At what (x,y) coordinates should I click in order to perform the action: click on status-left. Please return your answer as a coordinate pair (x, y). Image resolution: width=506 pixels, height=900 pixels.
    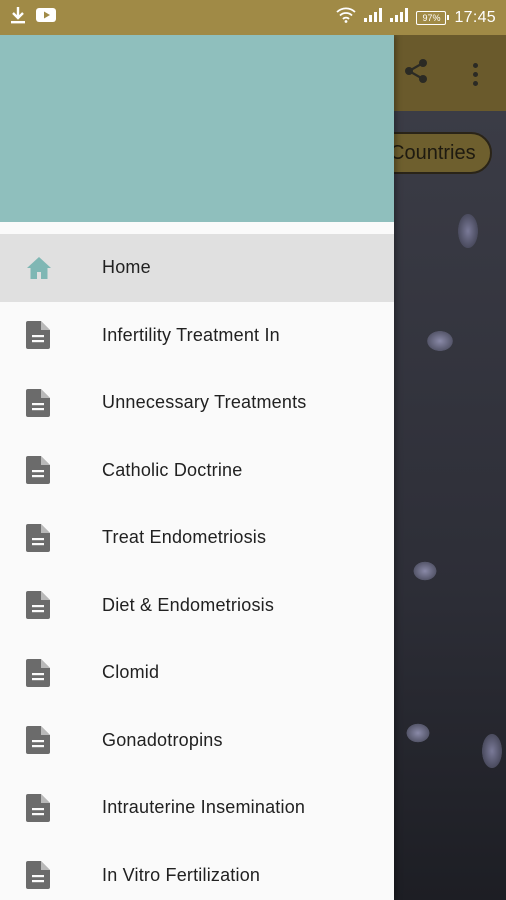
    Looking at the image, I should click on (33, 17).